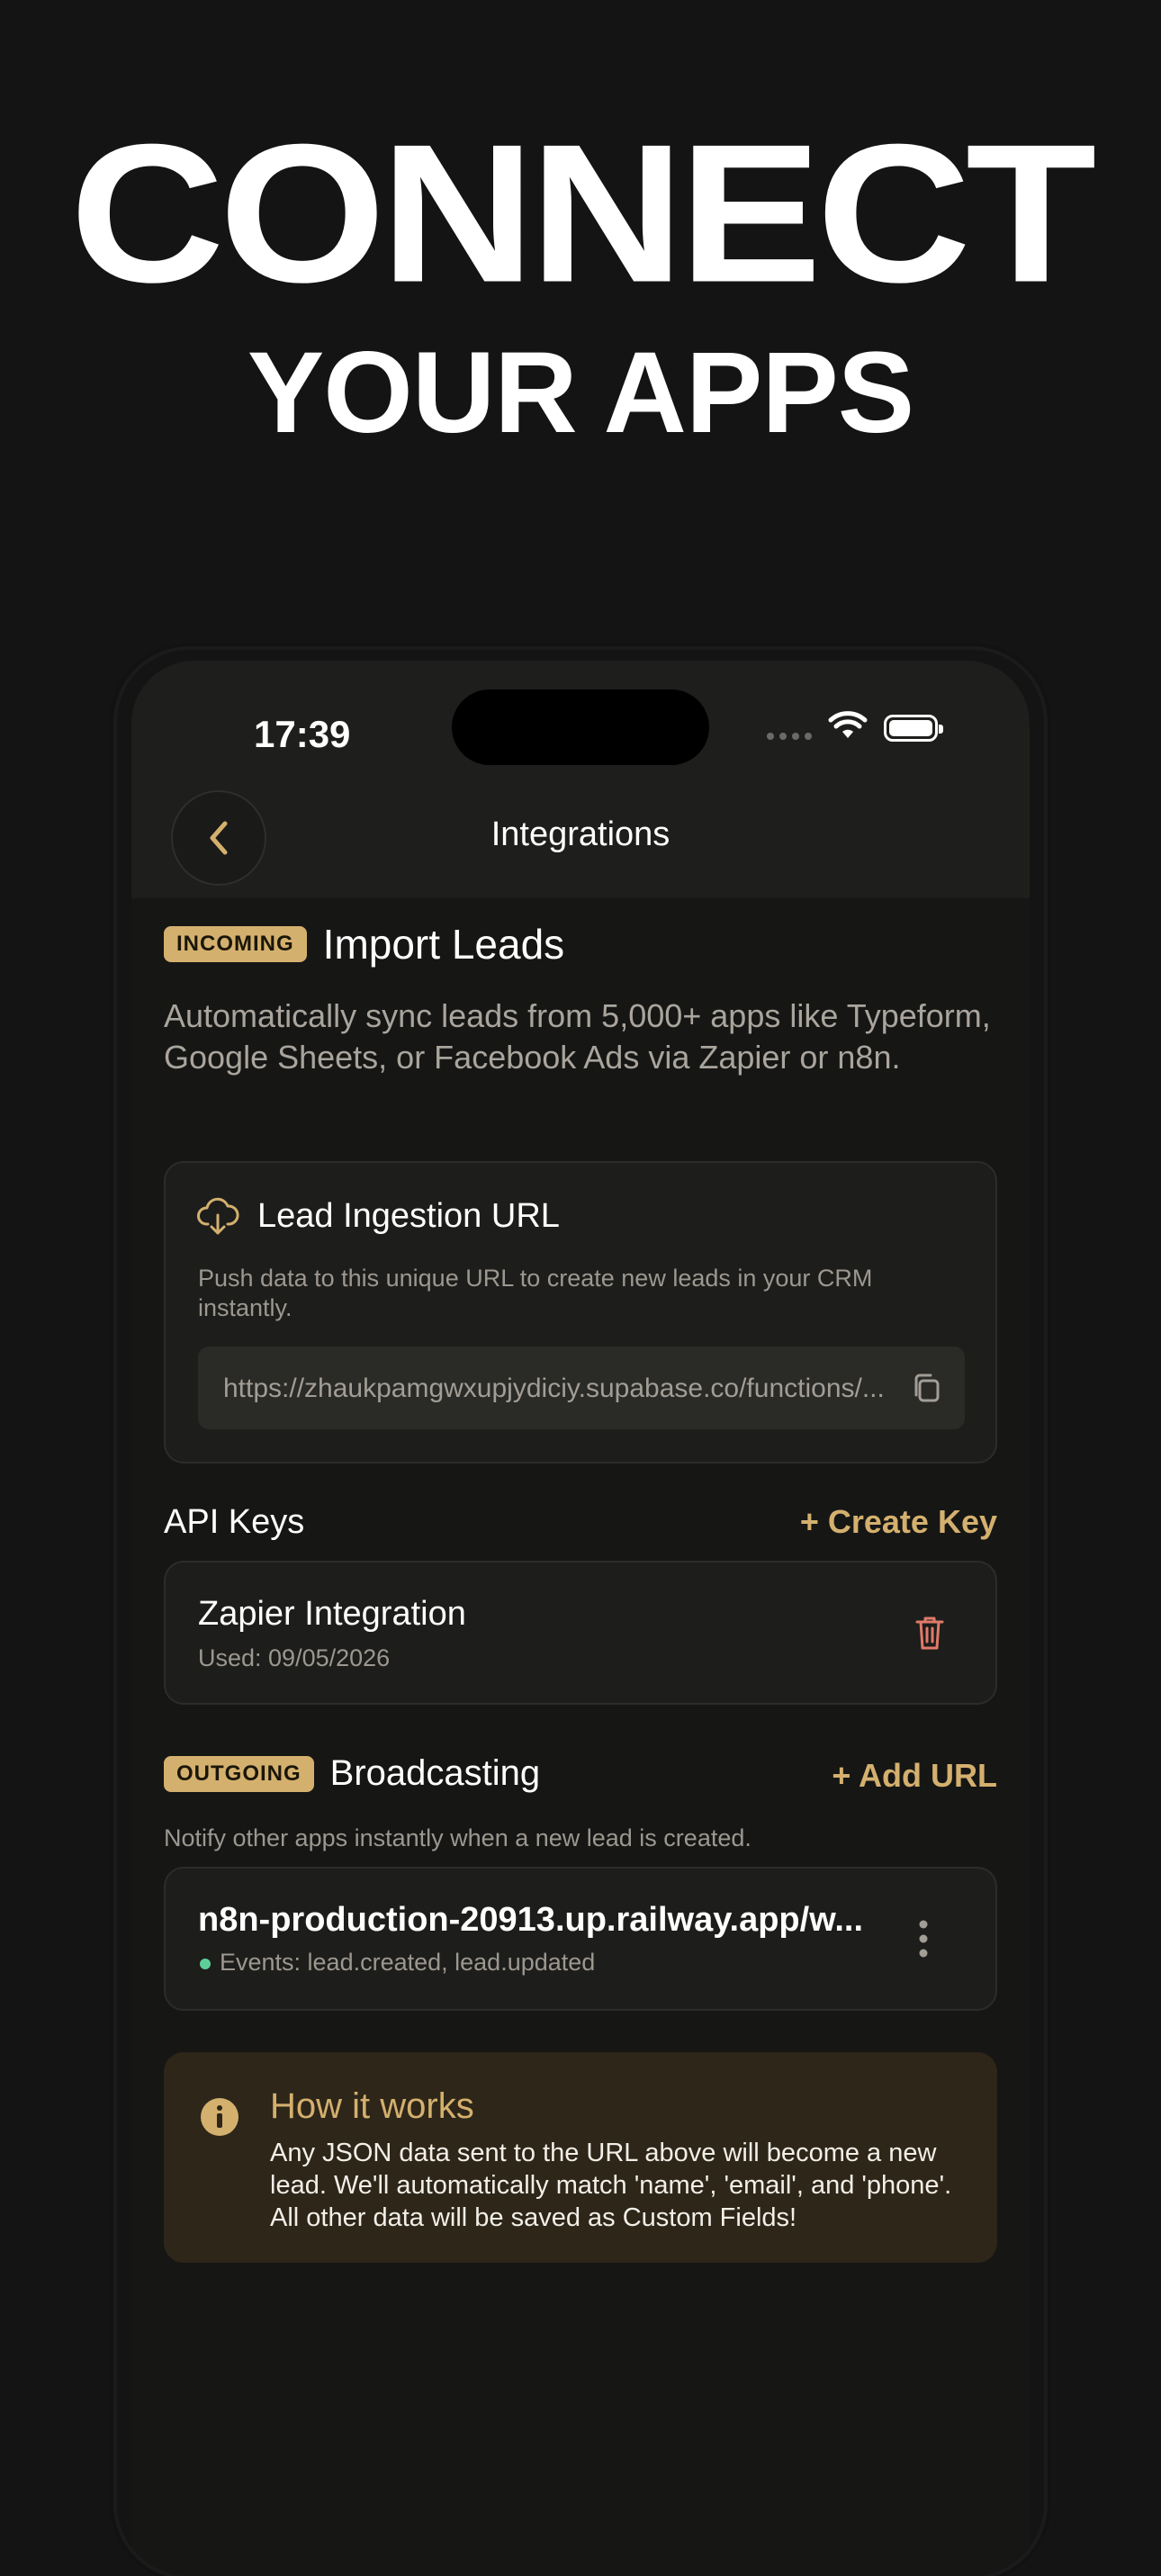 The width and height of the screenshot is (1161, 2576). What do you see at coordinates (915, 1776) in the screenshot?
I see `add-url-button: + Add URL` at bounding box center [915, 1776].